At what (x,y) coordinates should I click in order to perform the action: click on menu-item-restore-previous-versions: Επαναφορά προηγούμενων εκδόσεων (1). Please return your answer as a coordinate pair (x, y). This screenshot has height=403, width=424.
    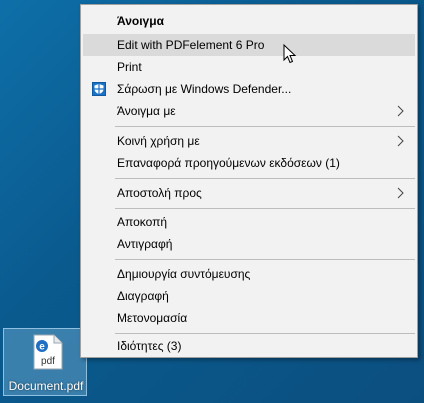
    Looking at the image, I should click on (249, 163).